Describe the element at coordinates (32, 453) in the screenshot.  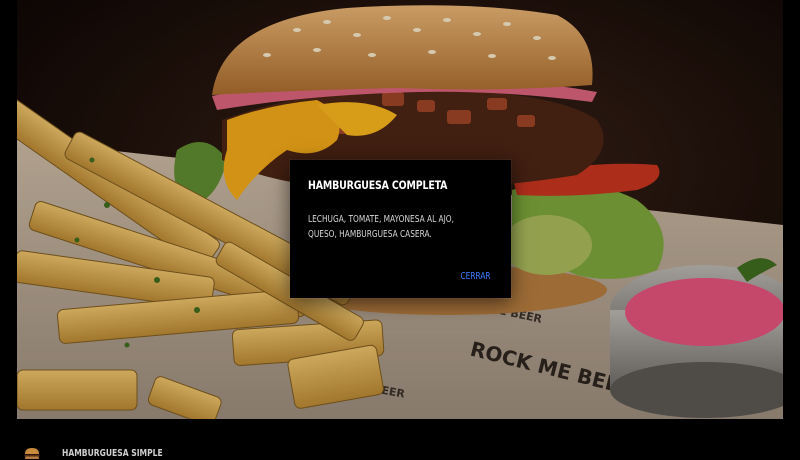
I see `burger-icon` at that location.